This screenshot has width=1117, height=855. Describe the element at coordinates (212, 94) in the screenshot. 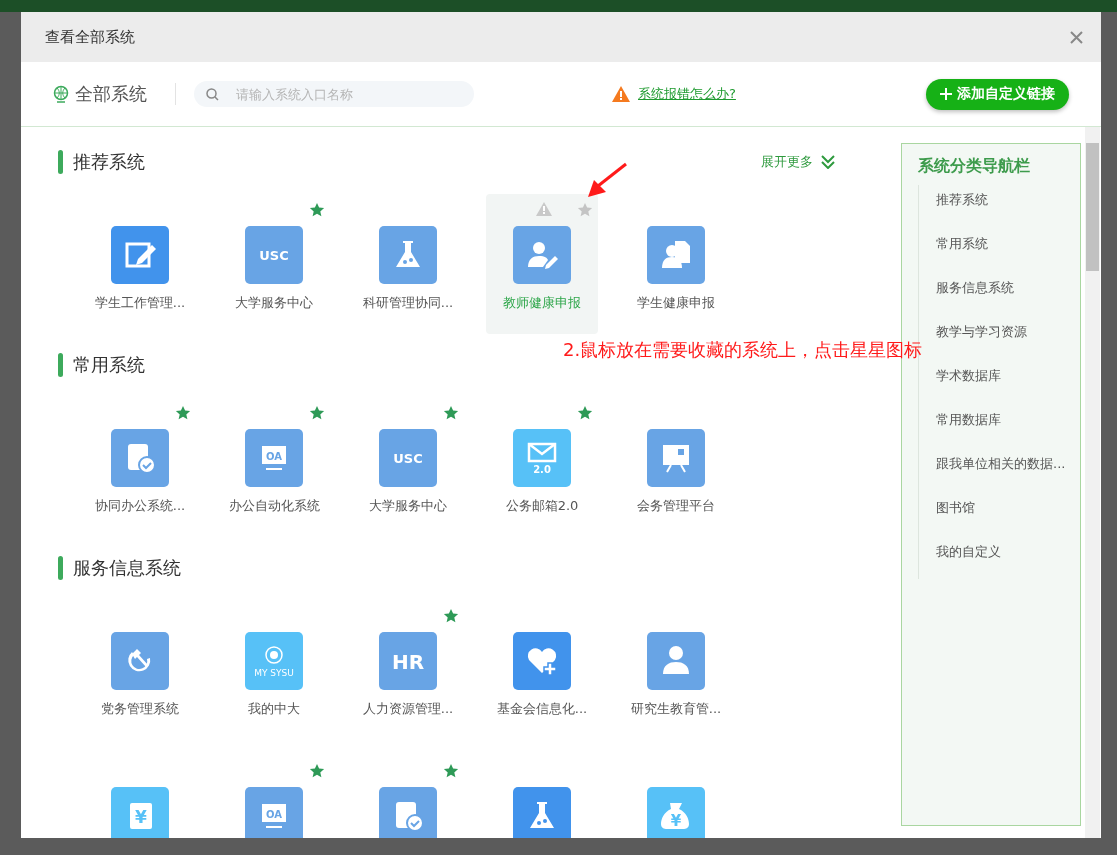

I see `search-icon` at that location.